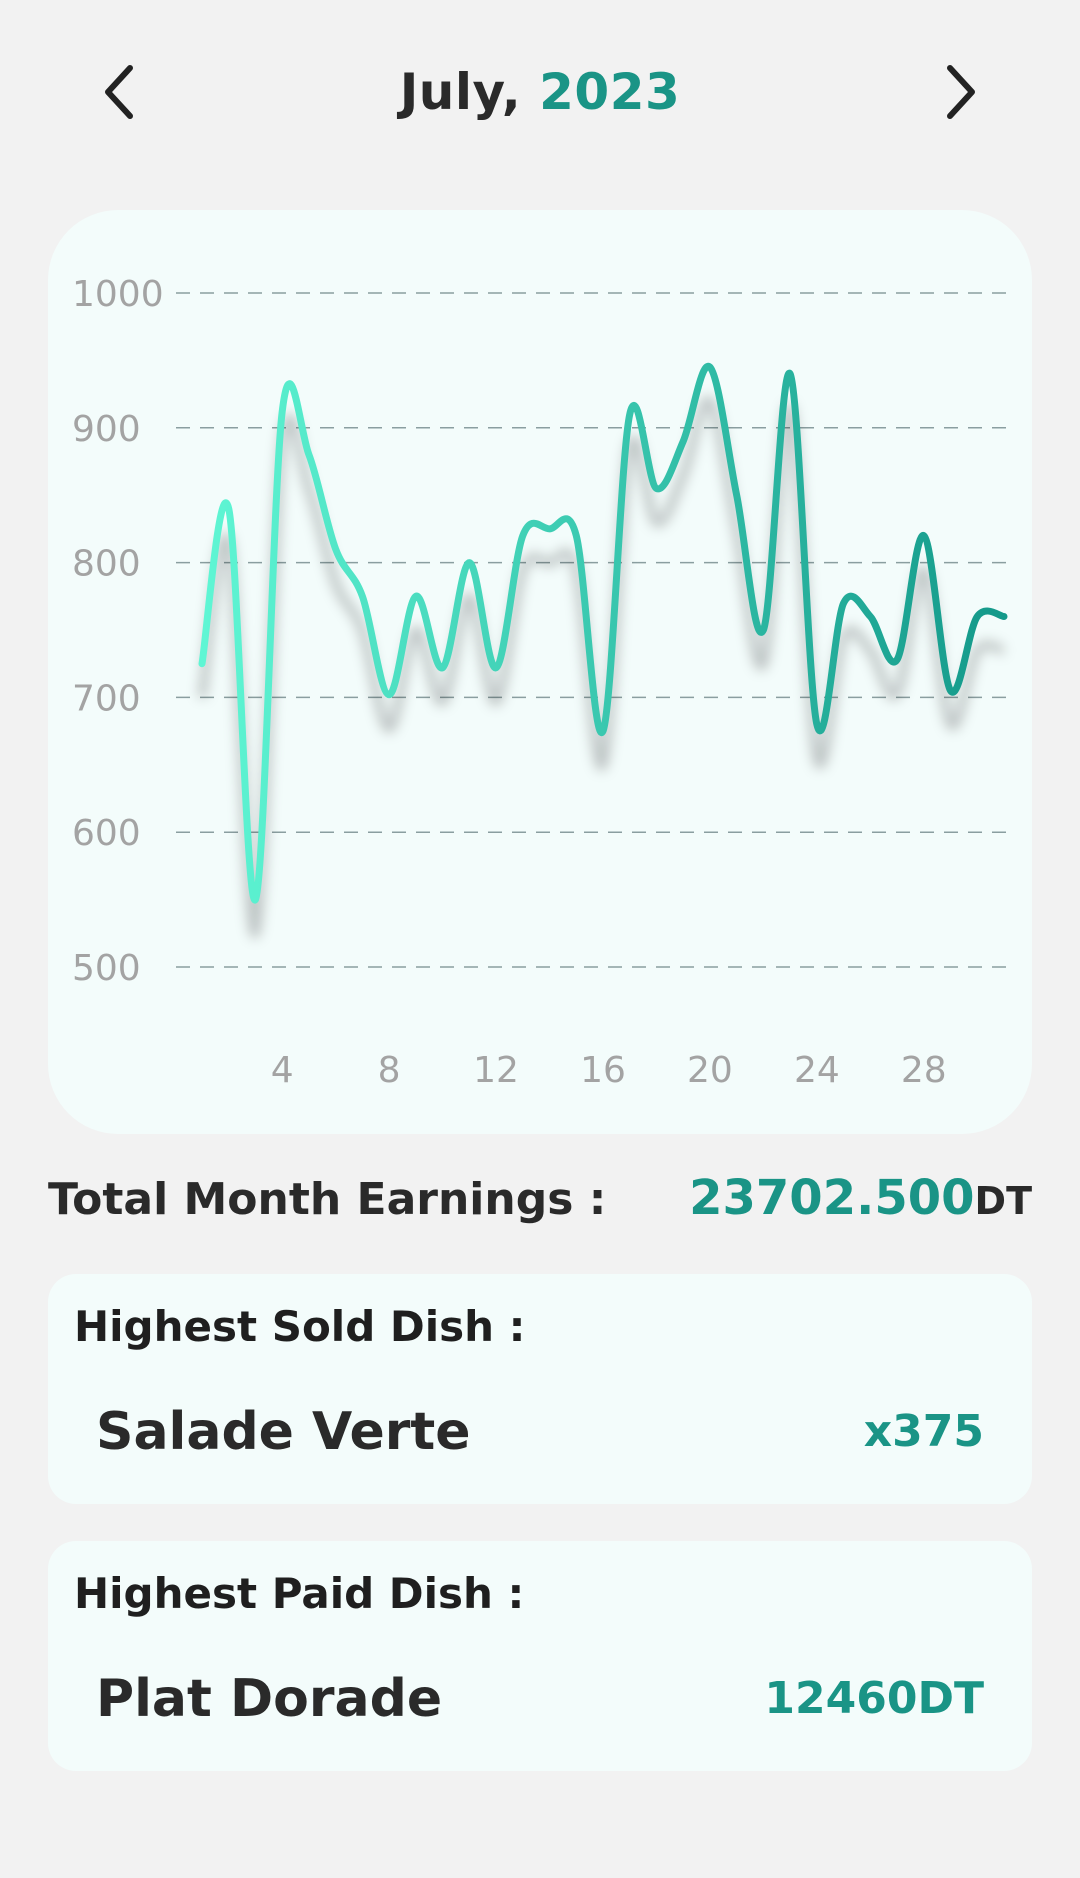 The height and width of the screenshot is (1878, 1080). I want to click on highest-paid-dish-title: Highest Paid Dish :, so click(299, 1593).